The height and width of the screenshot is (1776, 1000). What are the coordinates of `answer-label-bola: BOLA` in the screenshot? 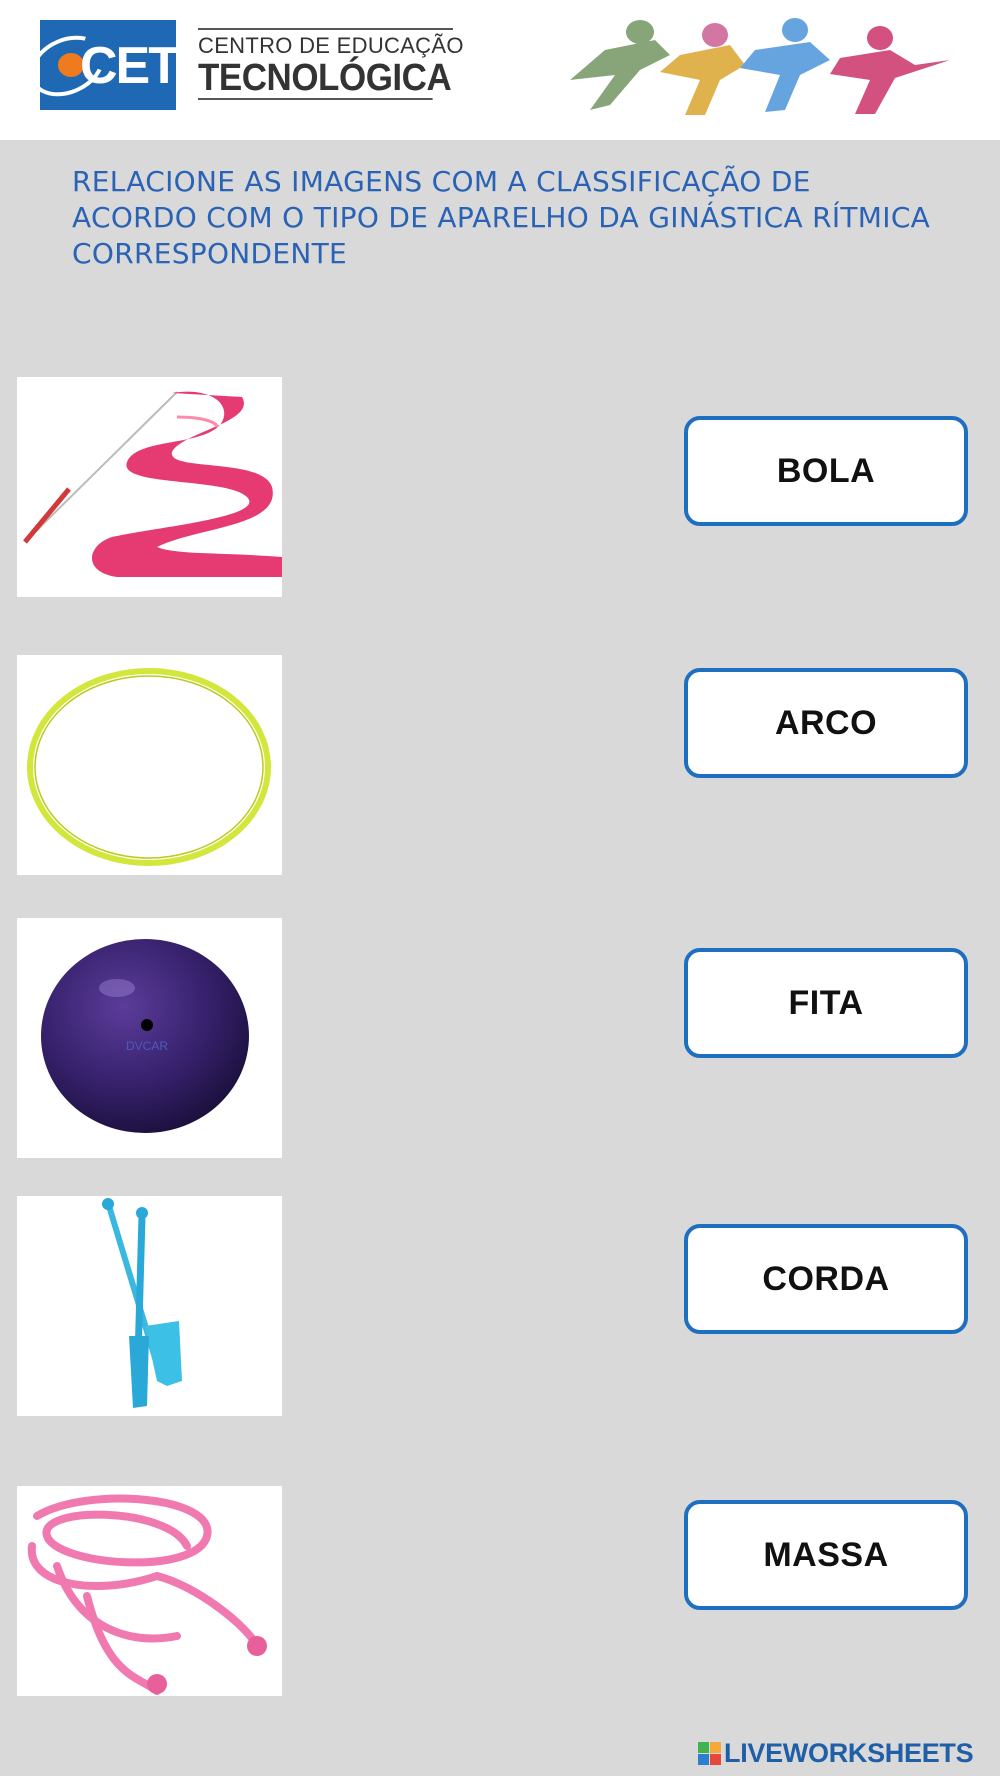 It's located at (826, 470).